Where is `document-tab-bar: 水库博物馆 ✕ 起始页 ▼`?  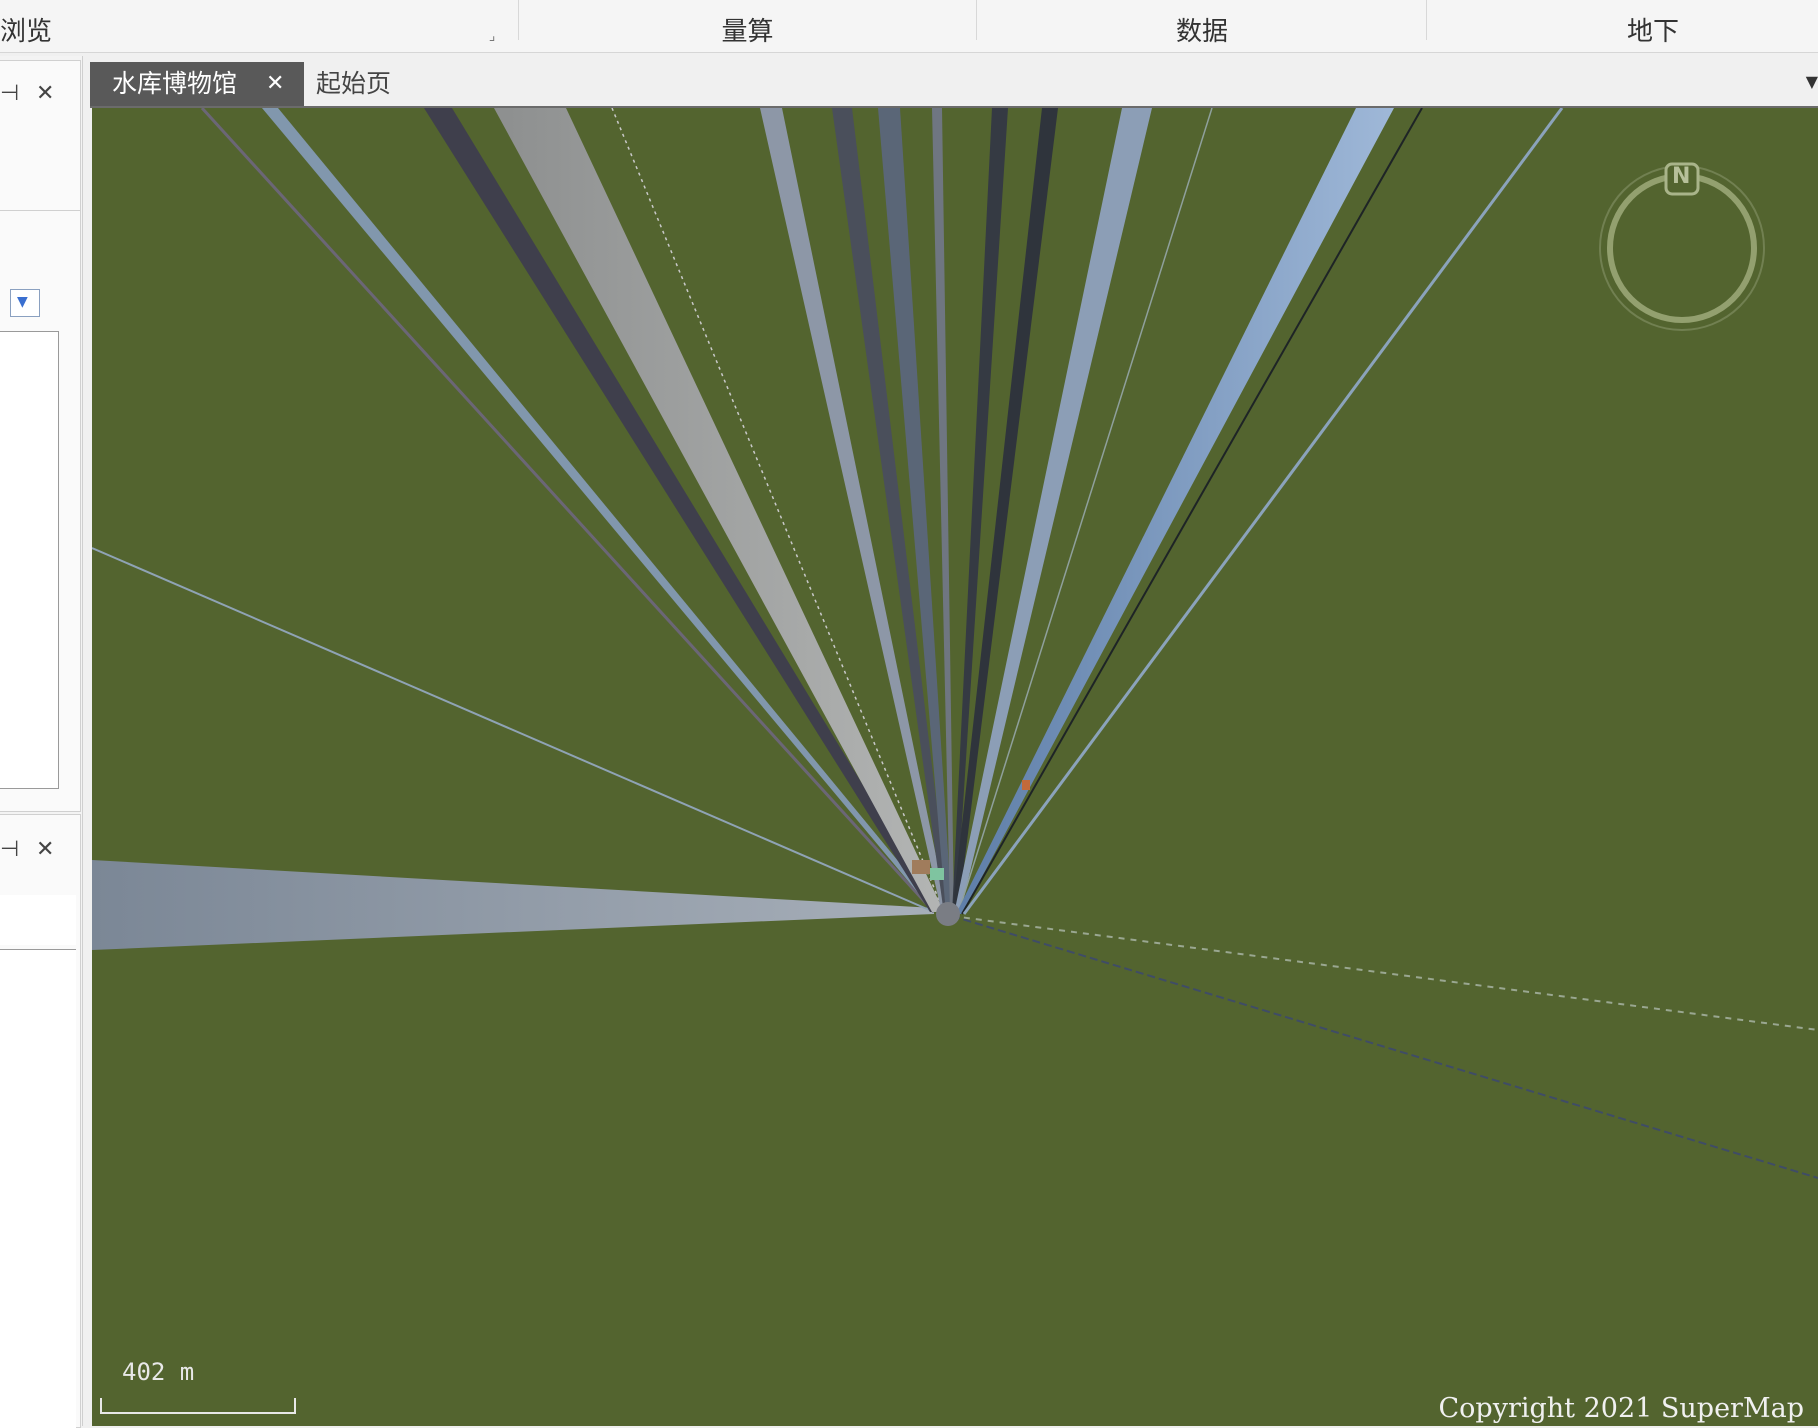 document-tab-bar: 水库博物馆 ✕ 起始页 ▼ is located at coordinates (954, 84).